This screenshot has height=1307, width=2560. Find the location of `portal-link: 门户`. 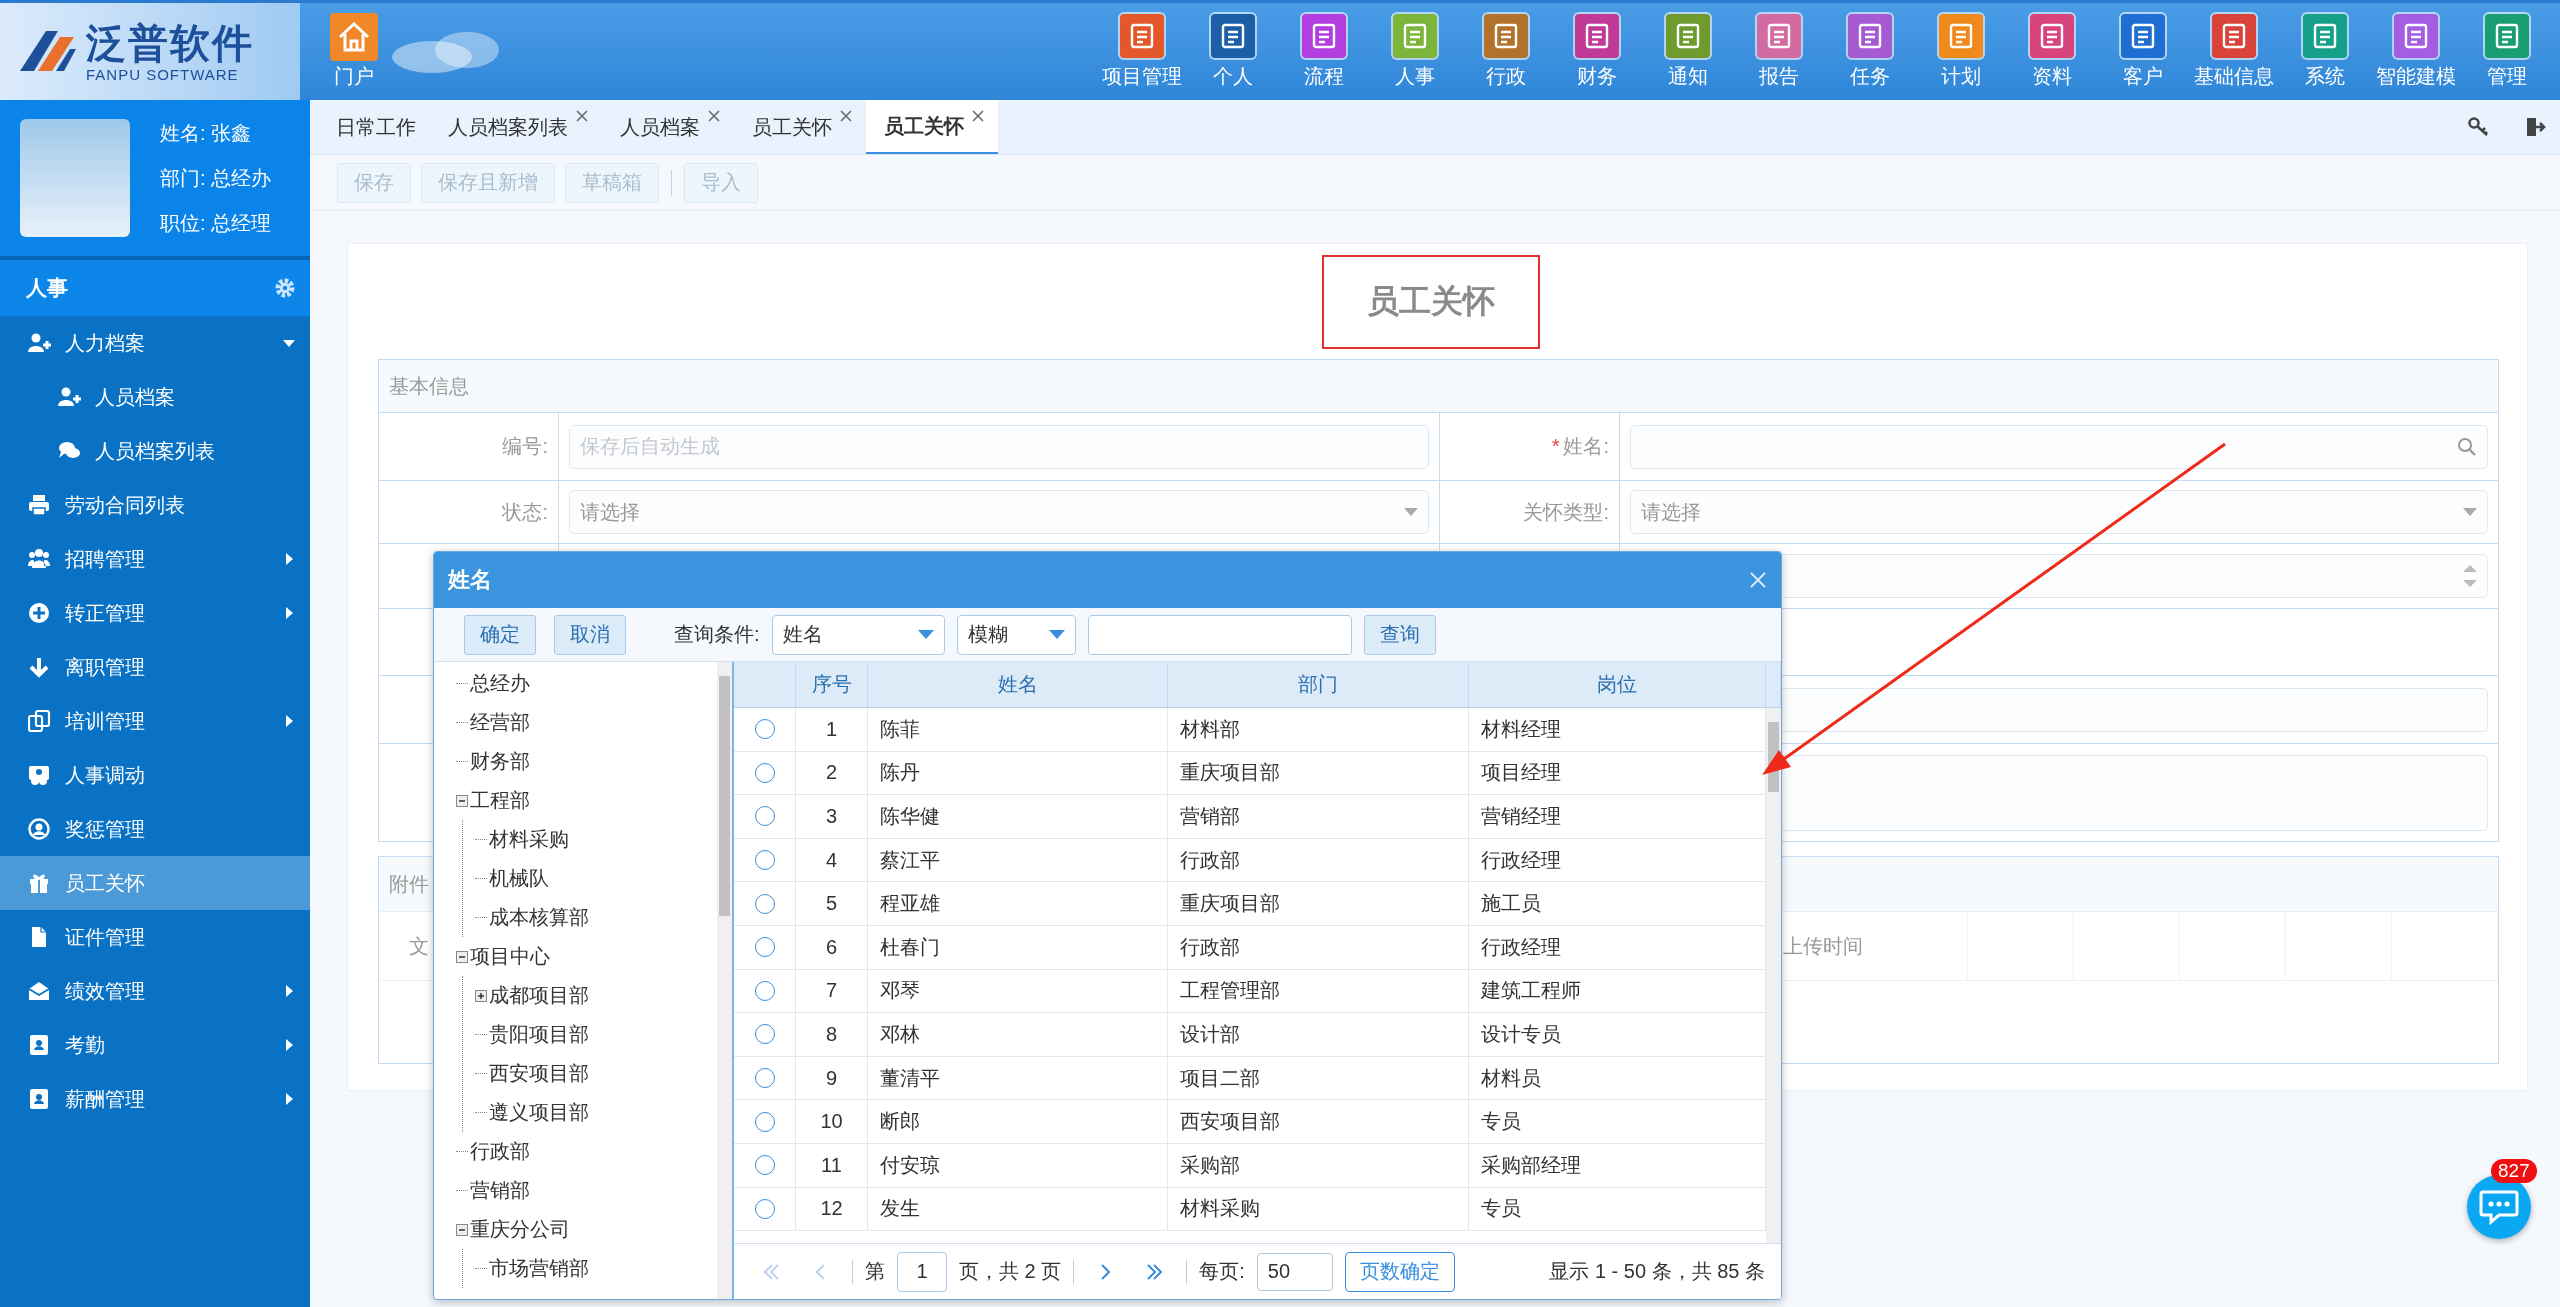

portal-link: 门户 is located at coordinates (354, 51).